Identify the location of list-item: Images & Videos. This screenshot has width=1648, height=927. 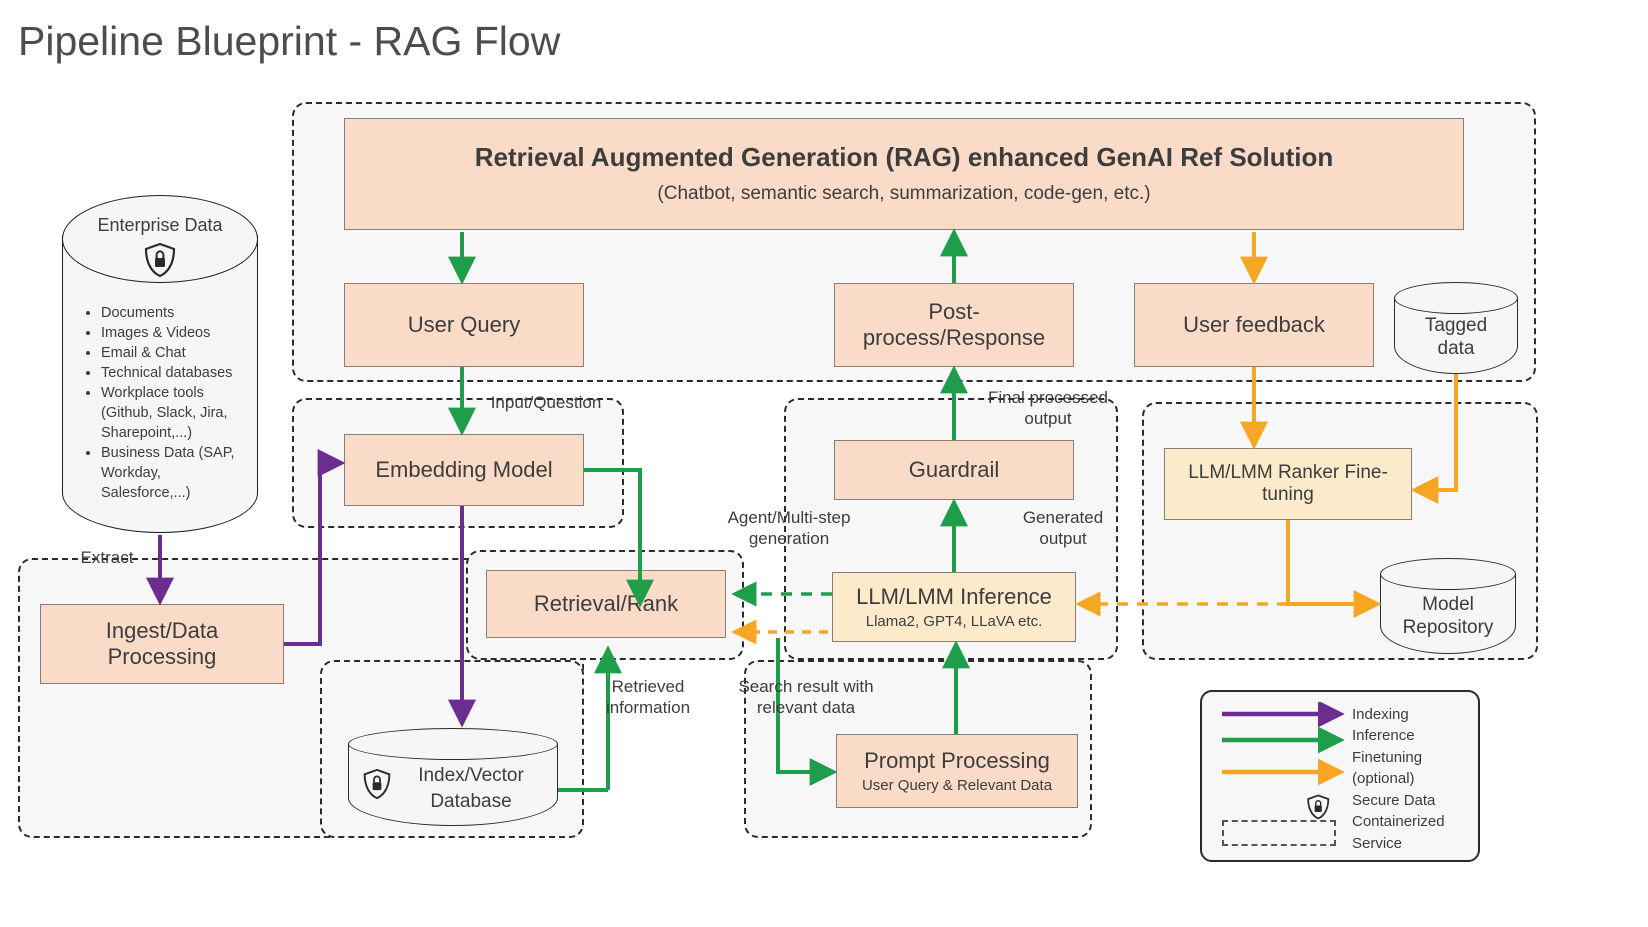
(173, 333).